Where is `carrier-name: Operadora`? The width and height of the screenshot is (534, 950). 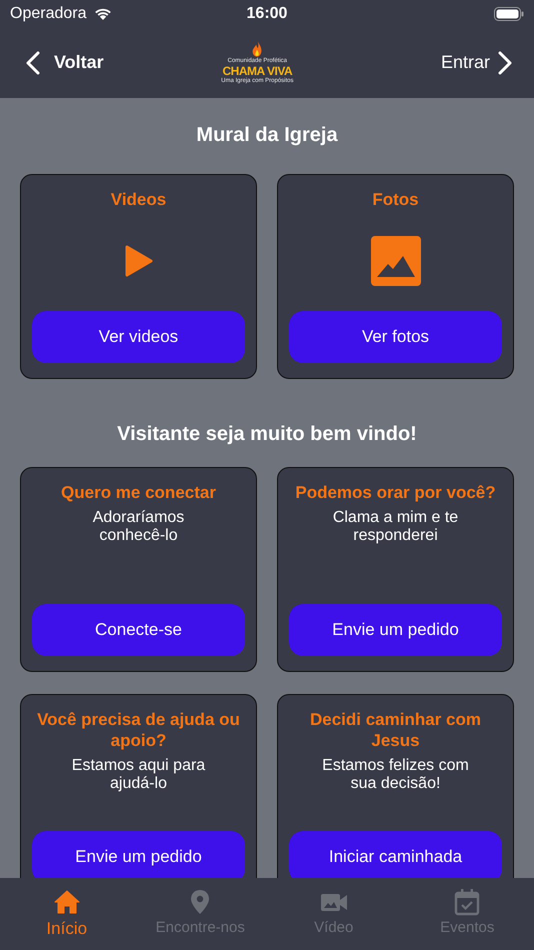 carrier-name: Operadora is located at coordinates (48, 13).